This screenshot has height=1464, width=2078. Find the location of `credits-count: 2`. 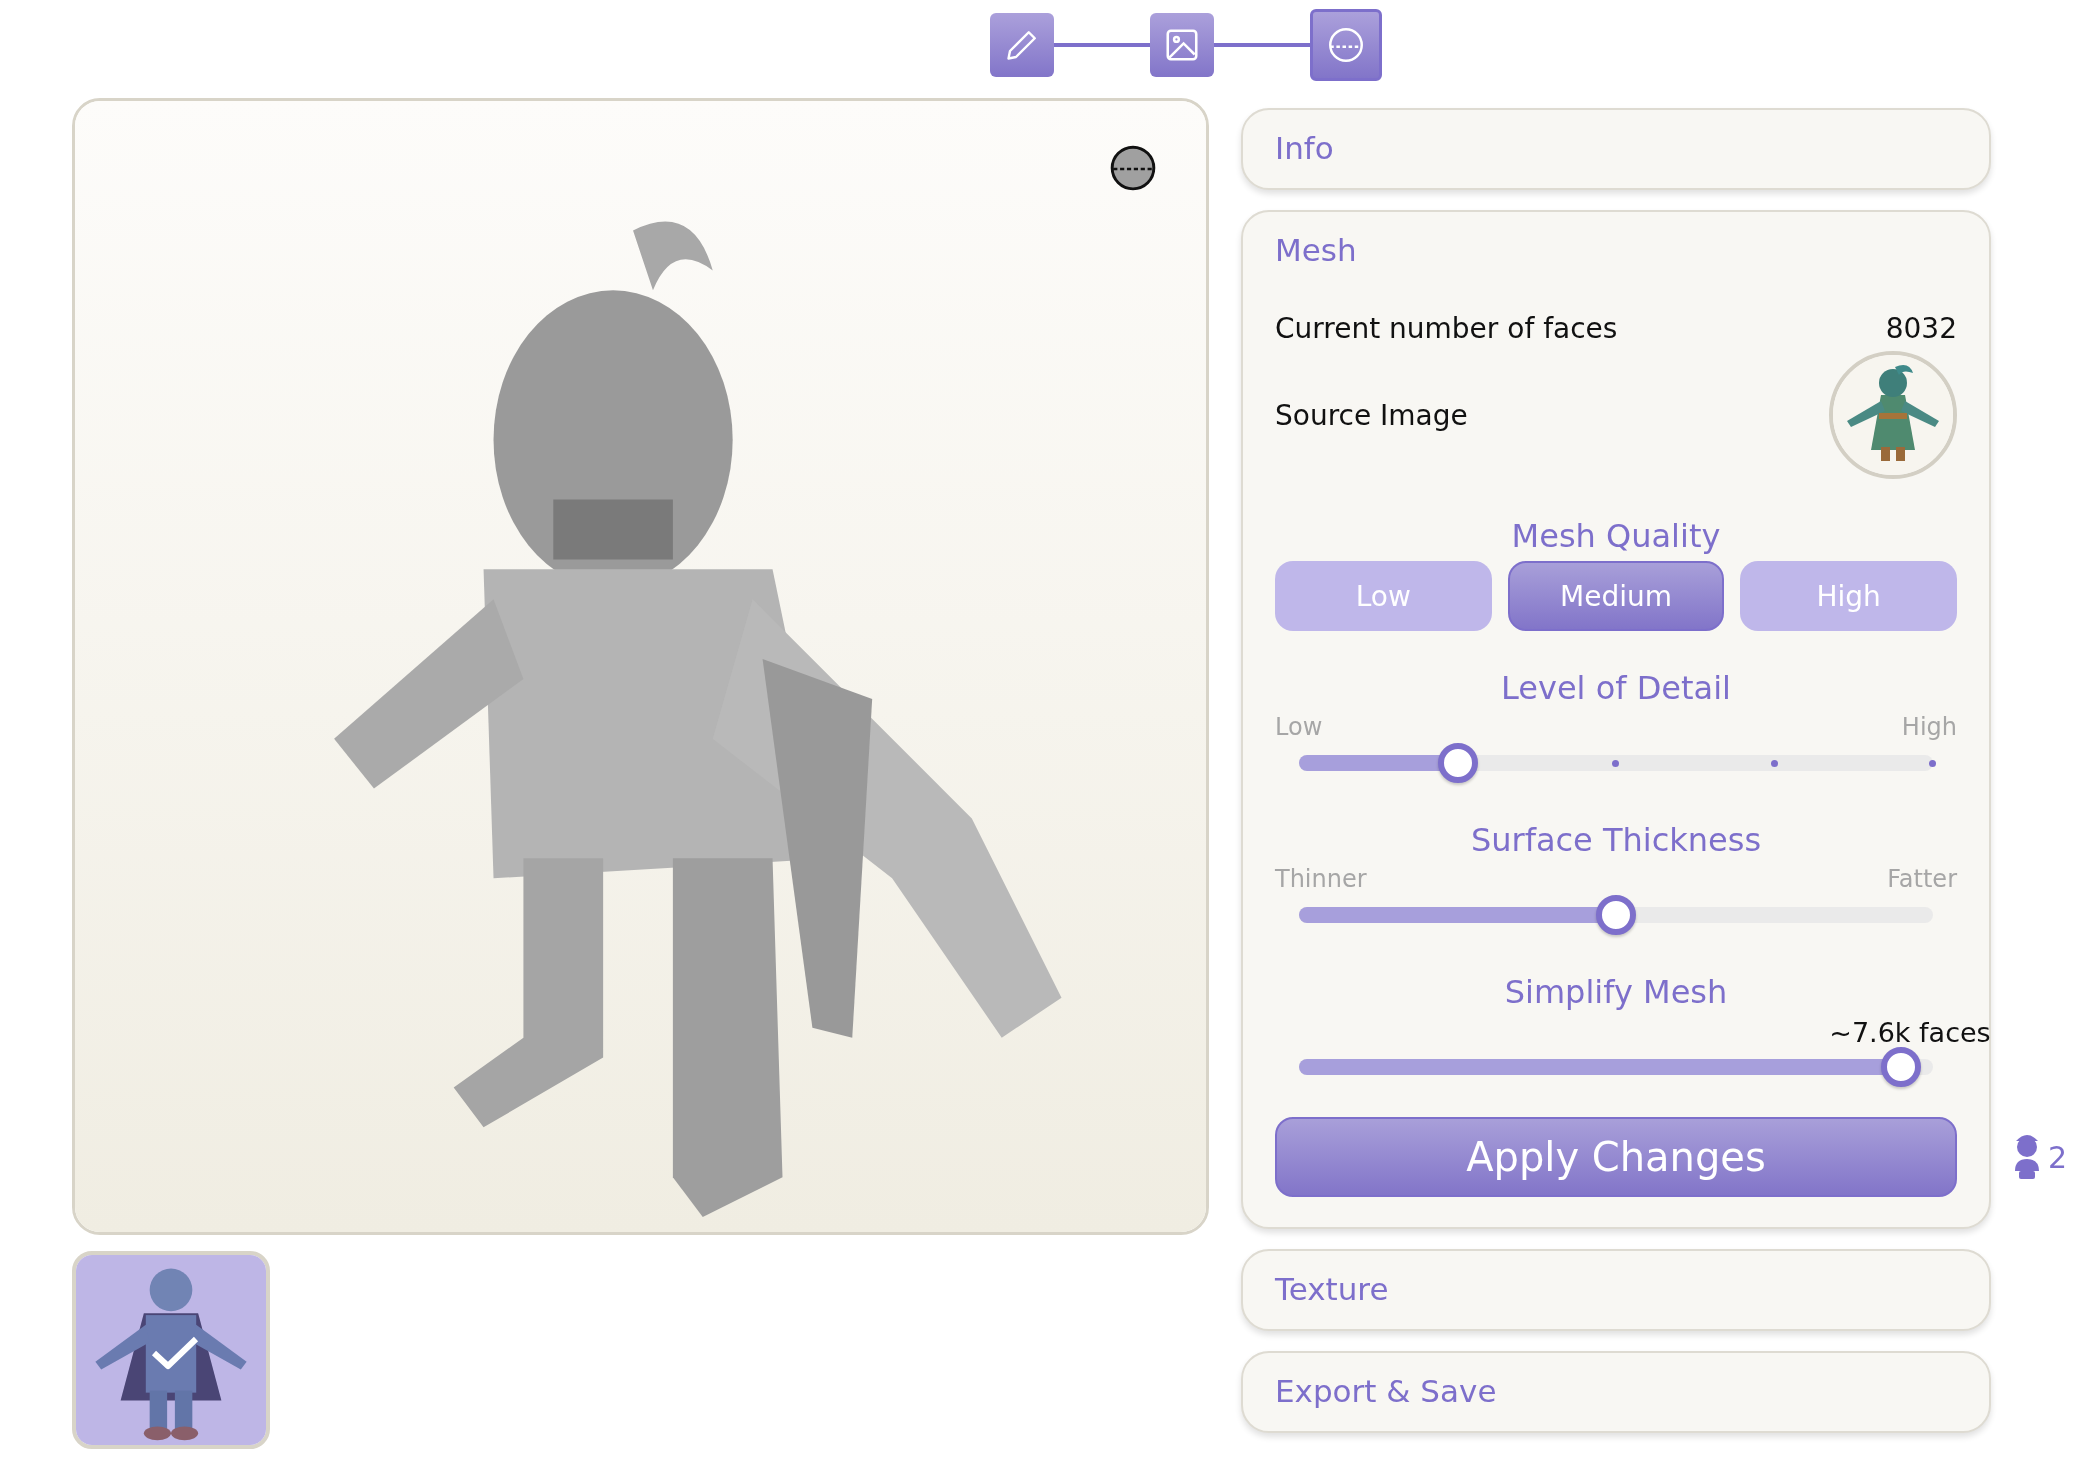

credits-count: 2 is located at coordinates (2057, 1157).